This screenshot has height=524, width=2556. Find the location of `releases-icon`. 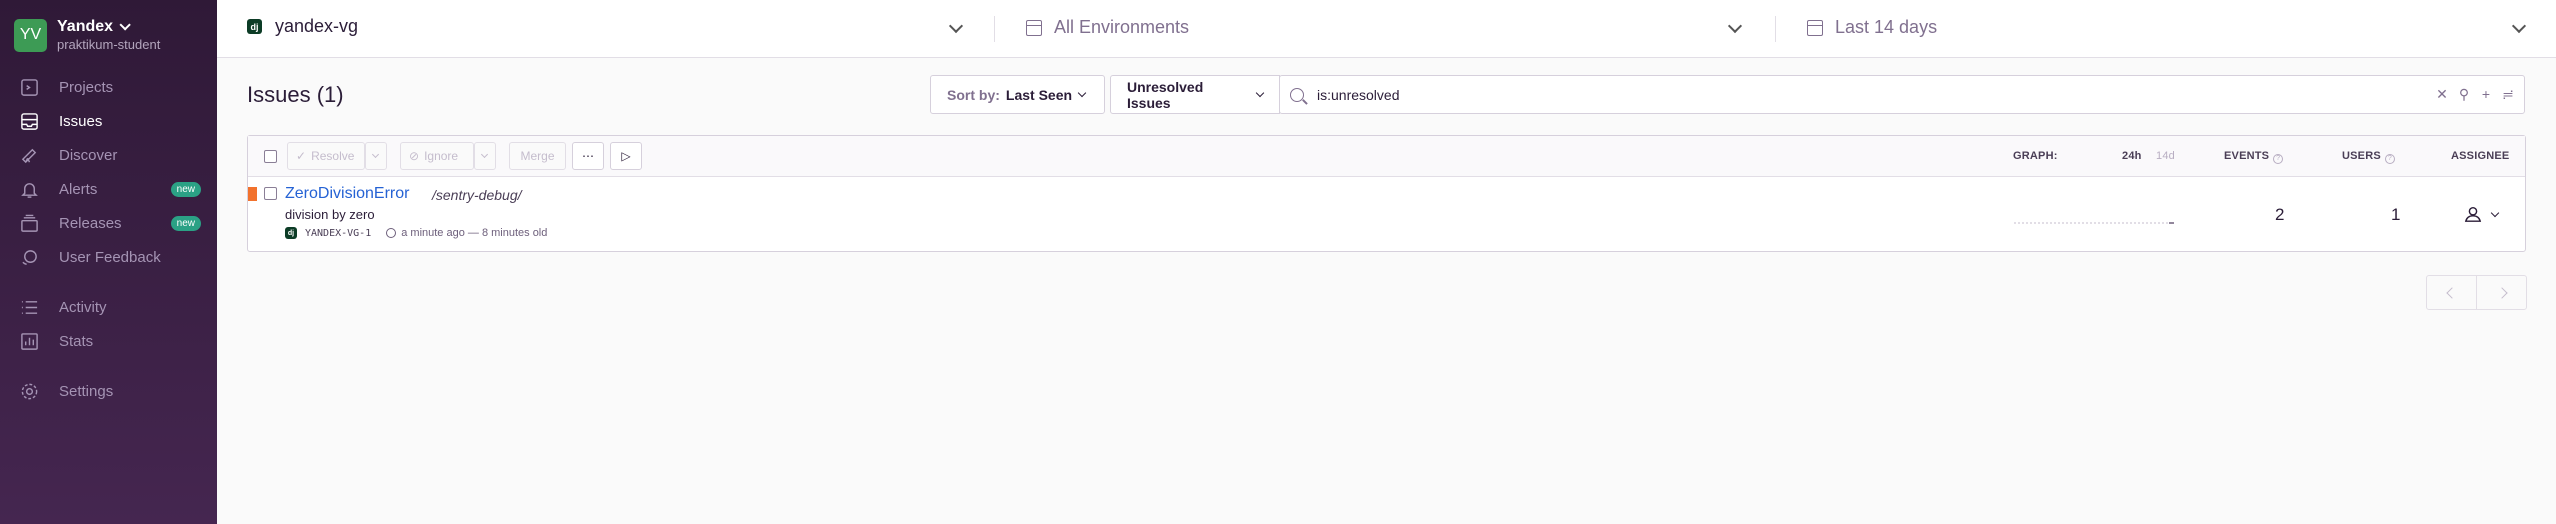

releases-icon is located at coordinates (29, 223).